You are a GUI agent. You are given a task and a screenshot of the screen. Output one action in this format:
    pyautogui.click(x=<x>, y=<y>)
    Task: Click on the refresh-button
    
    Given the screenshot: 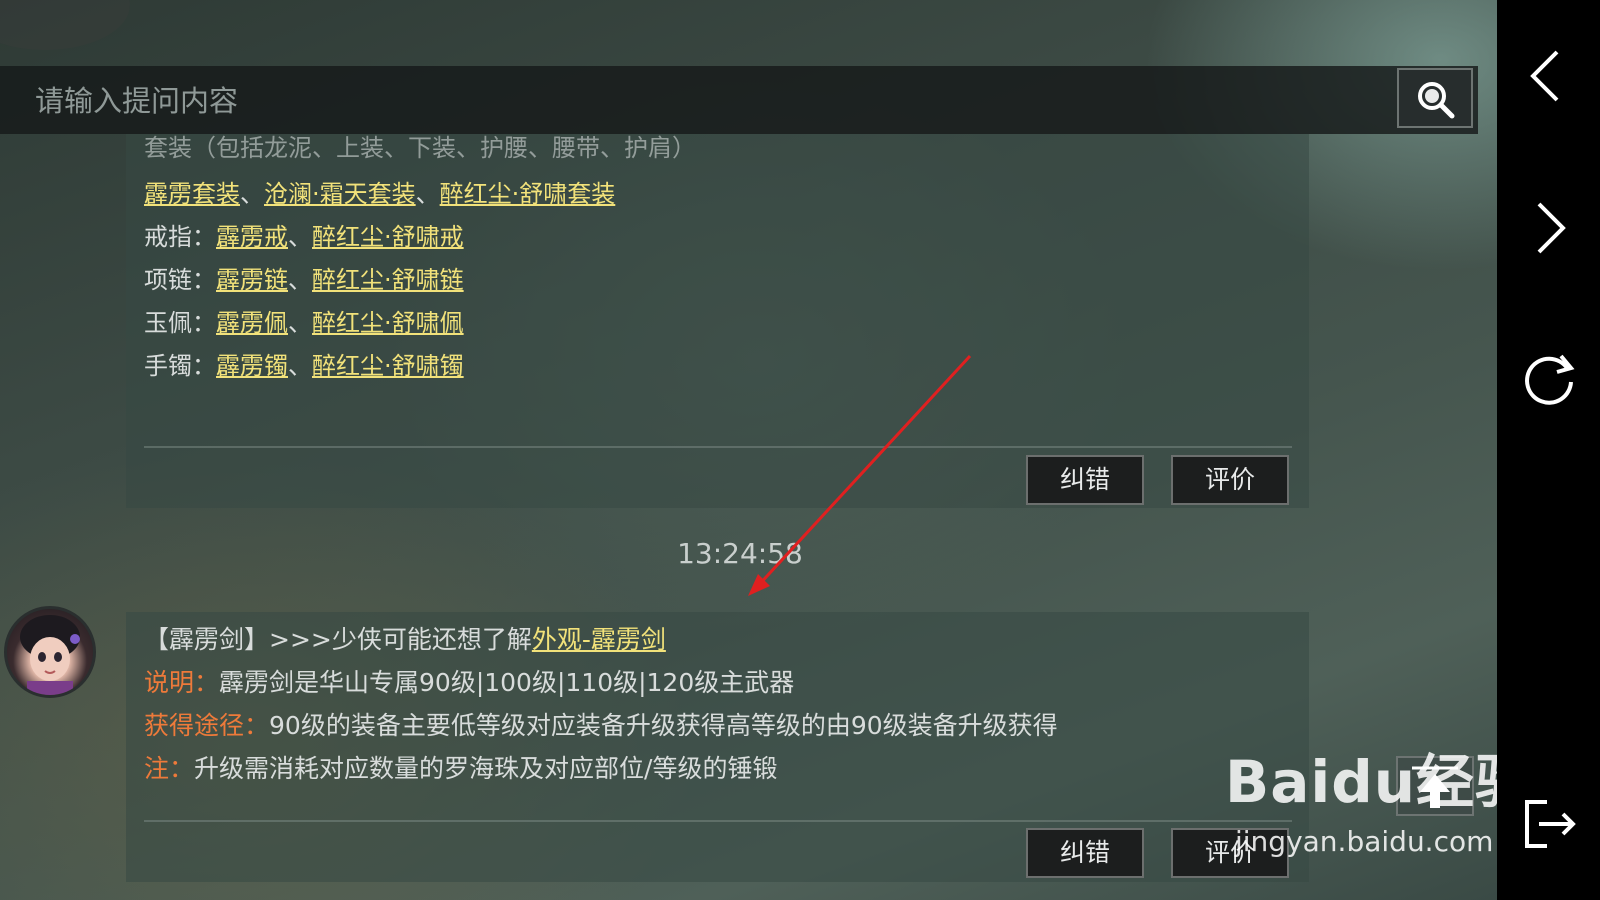 What is the action you would take?
    pyautogui.click(x=1549, y=380)
    